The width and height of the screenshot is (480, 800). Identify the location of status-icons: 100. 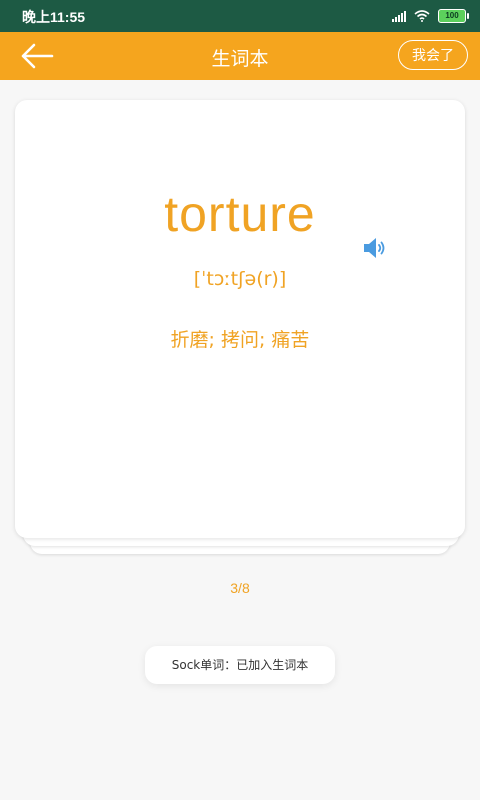
(430, 16).